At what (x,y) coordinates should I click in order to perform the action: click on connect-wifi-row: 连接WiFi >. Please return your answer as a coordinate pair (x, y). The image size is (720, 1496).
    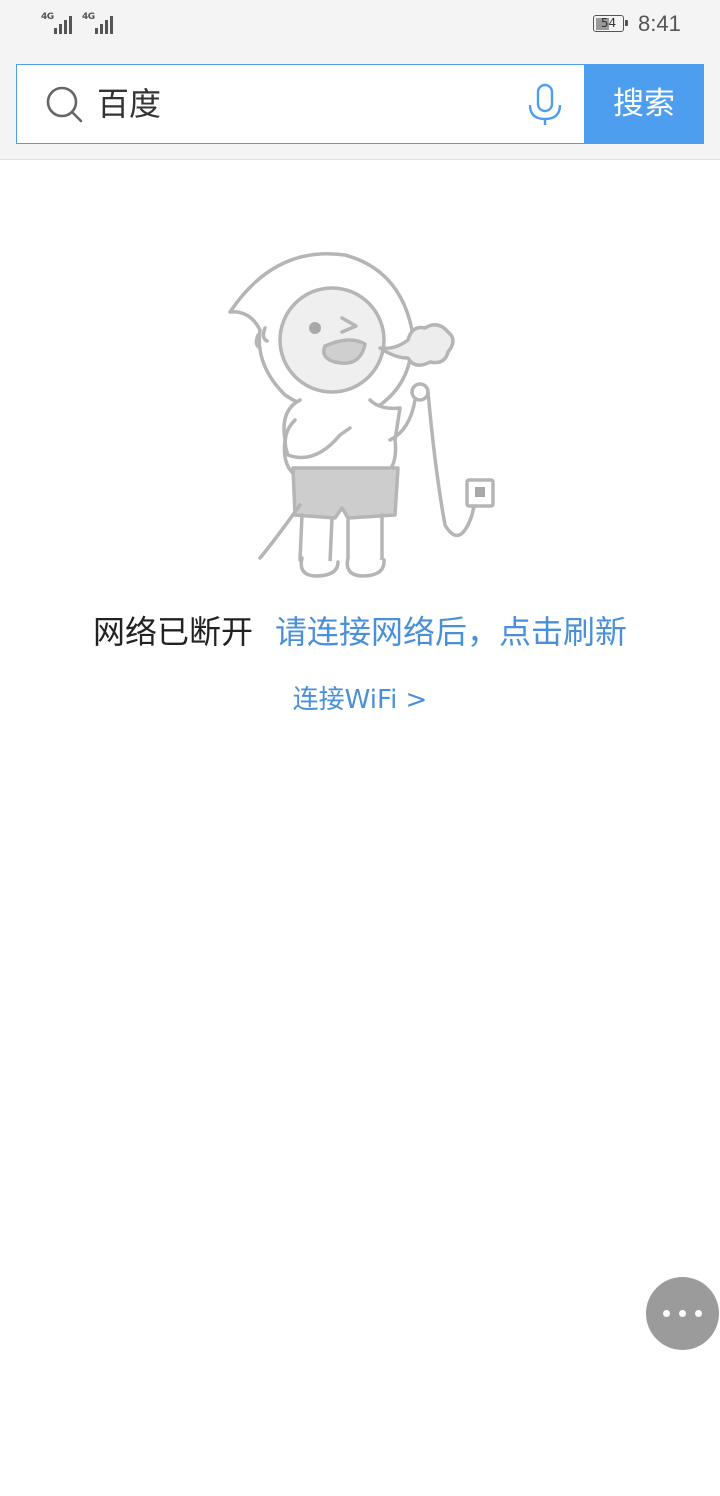
    Looking at the image, I should click on (360, 700).